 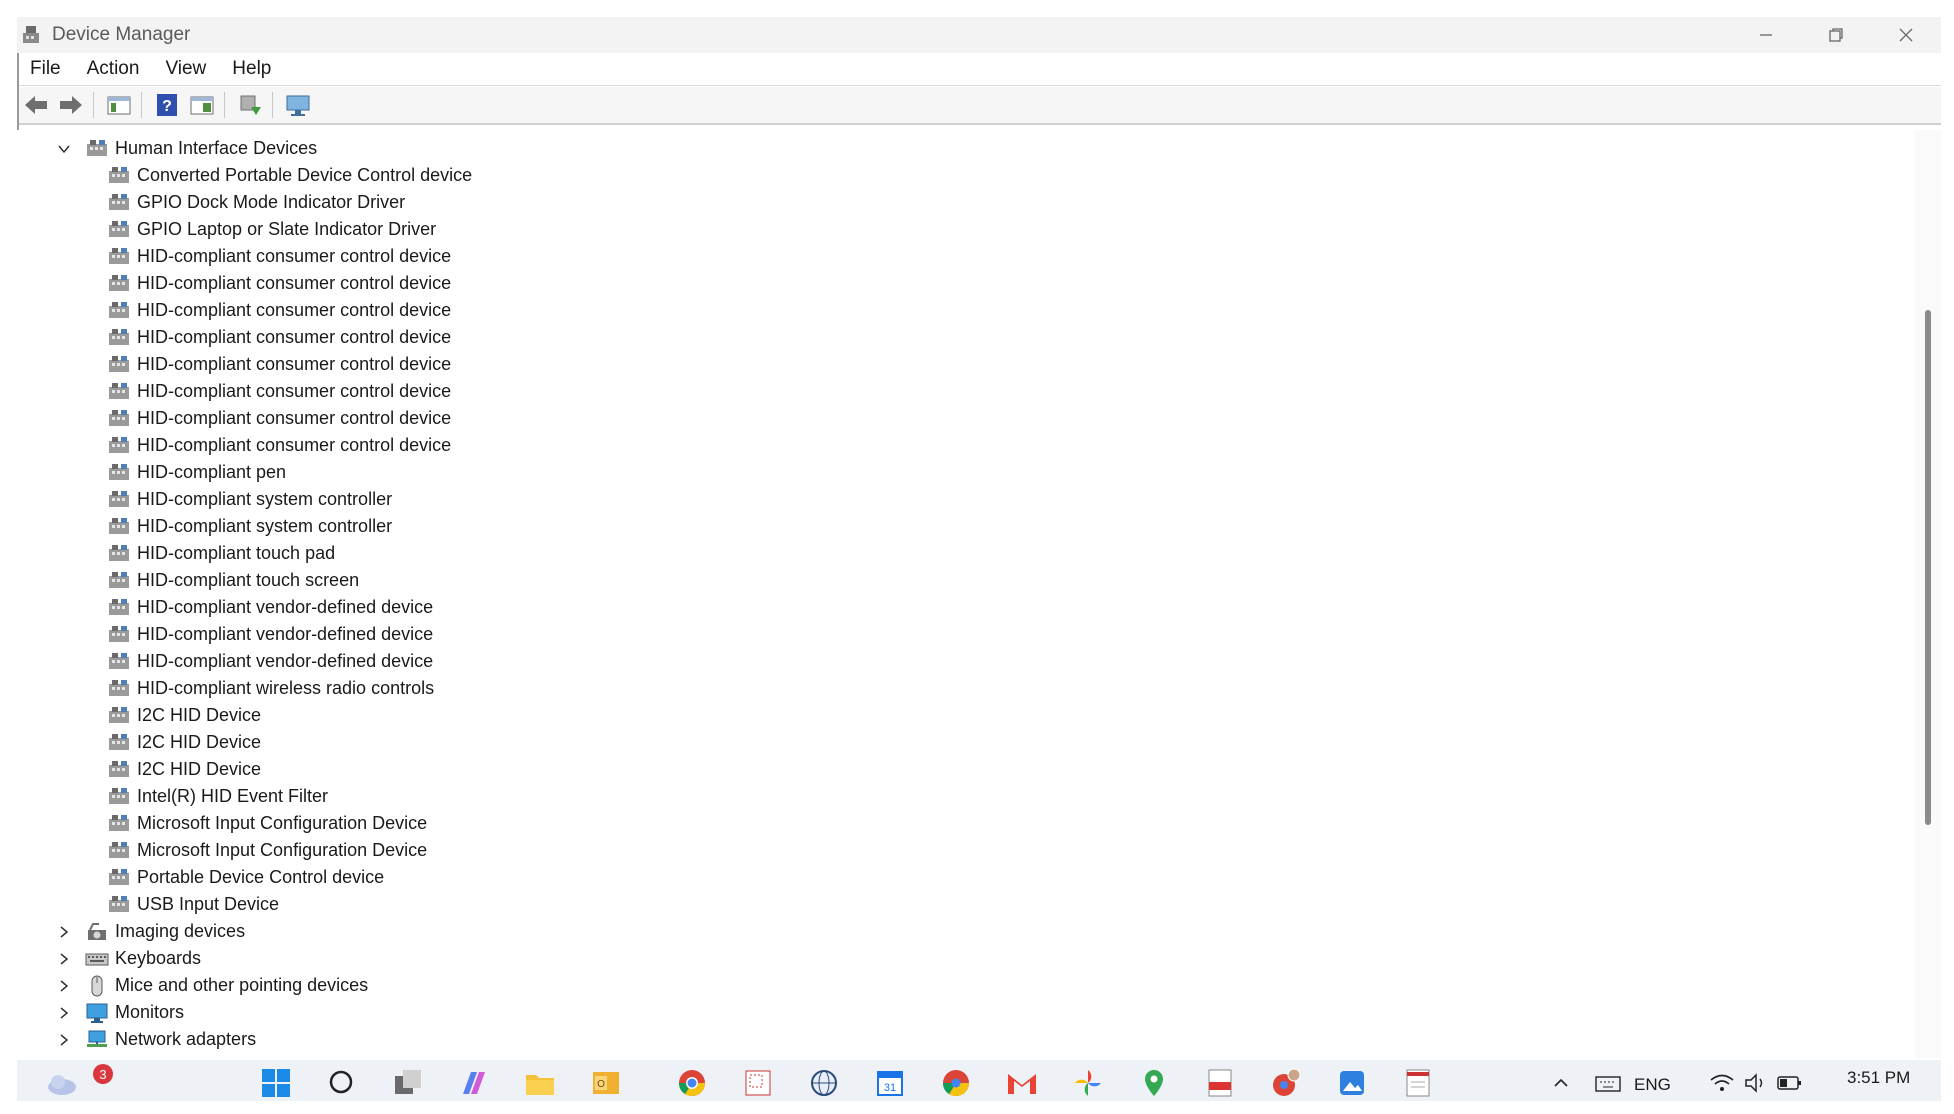 I want to click on tree-device-label: USB Input Device, so click(x=208, y=904).